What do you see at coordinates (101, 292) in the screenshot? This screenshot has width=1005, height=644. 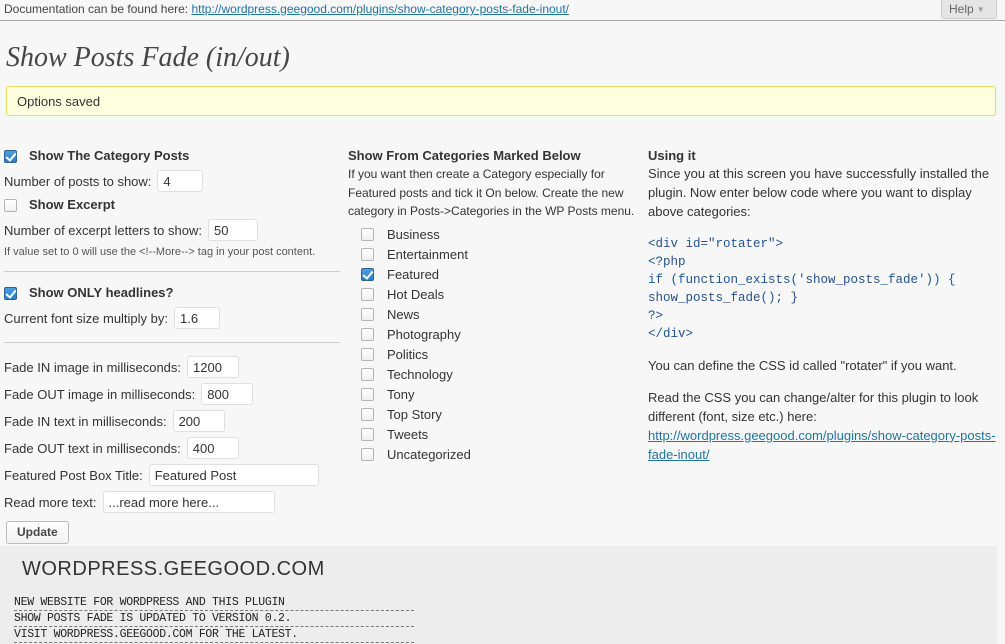 I see `only-headlines-label: Show ONLY headlines?` at bounding box center [101, 292].